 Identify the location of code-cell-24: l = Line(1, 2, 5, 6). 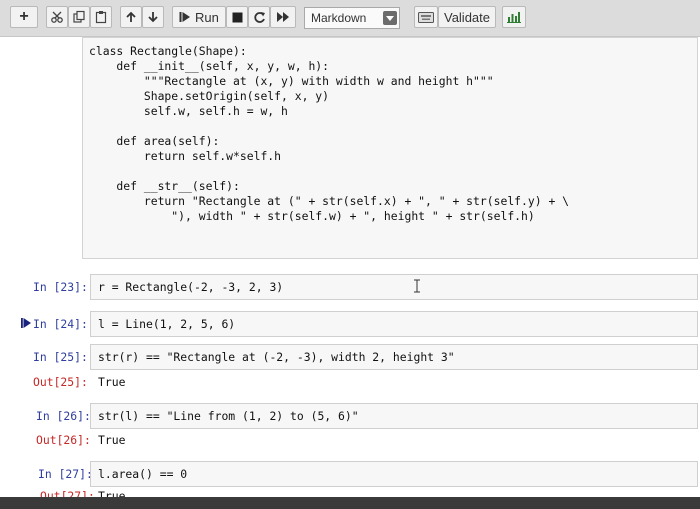
(394, 324).